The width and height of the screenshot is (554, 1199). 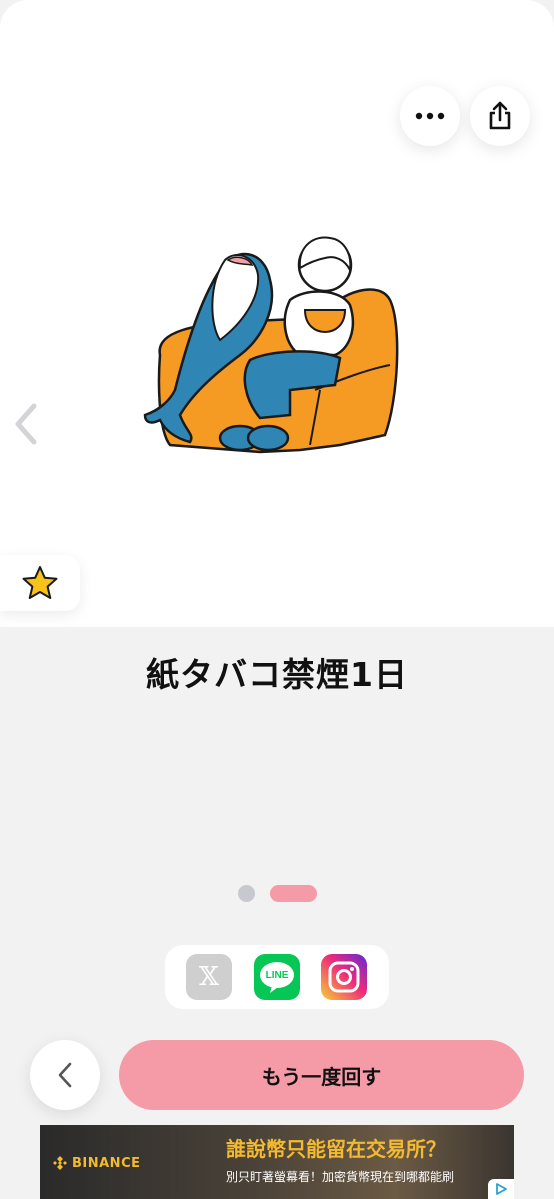 I want to click on chevron-left-icon, so click(x=65, y=1075).